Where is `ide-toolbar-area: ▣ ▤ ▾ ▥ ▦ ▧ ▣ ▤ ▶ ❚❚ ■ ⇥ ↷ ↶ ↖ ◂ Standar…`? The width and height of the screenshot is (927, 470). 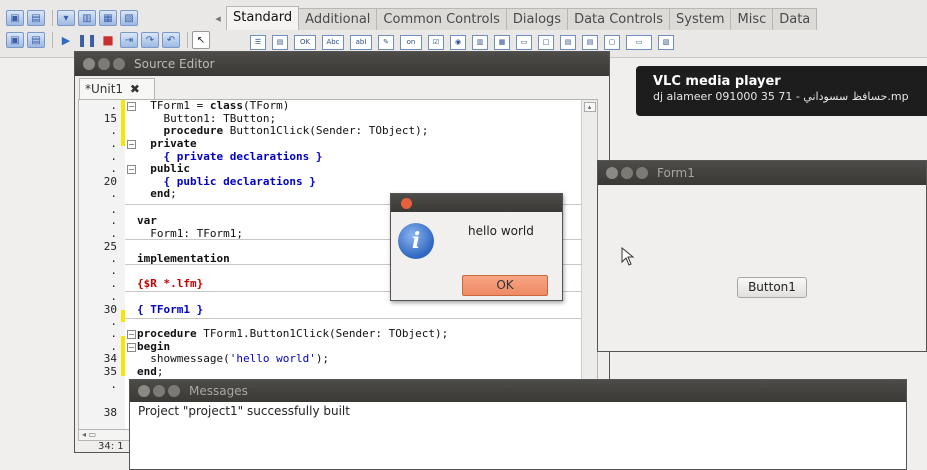 ide-toolbar-area: ▣ ▤ ▾ ▥ ▦ ▧ ▣ ▤ ▶ ❚❚ ■ ⇥ ↷ ↶ ↖ ◂ Standar… is located at coordinates (463, 29).